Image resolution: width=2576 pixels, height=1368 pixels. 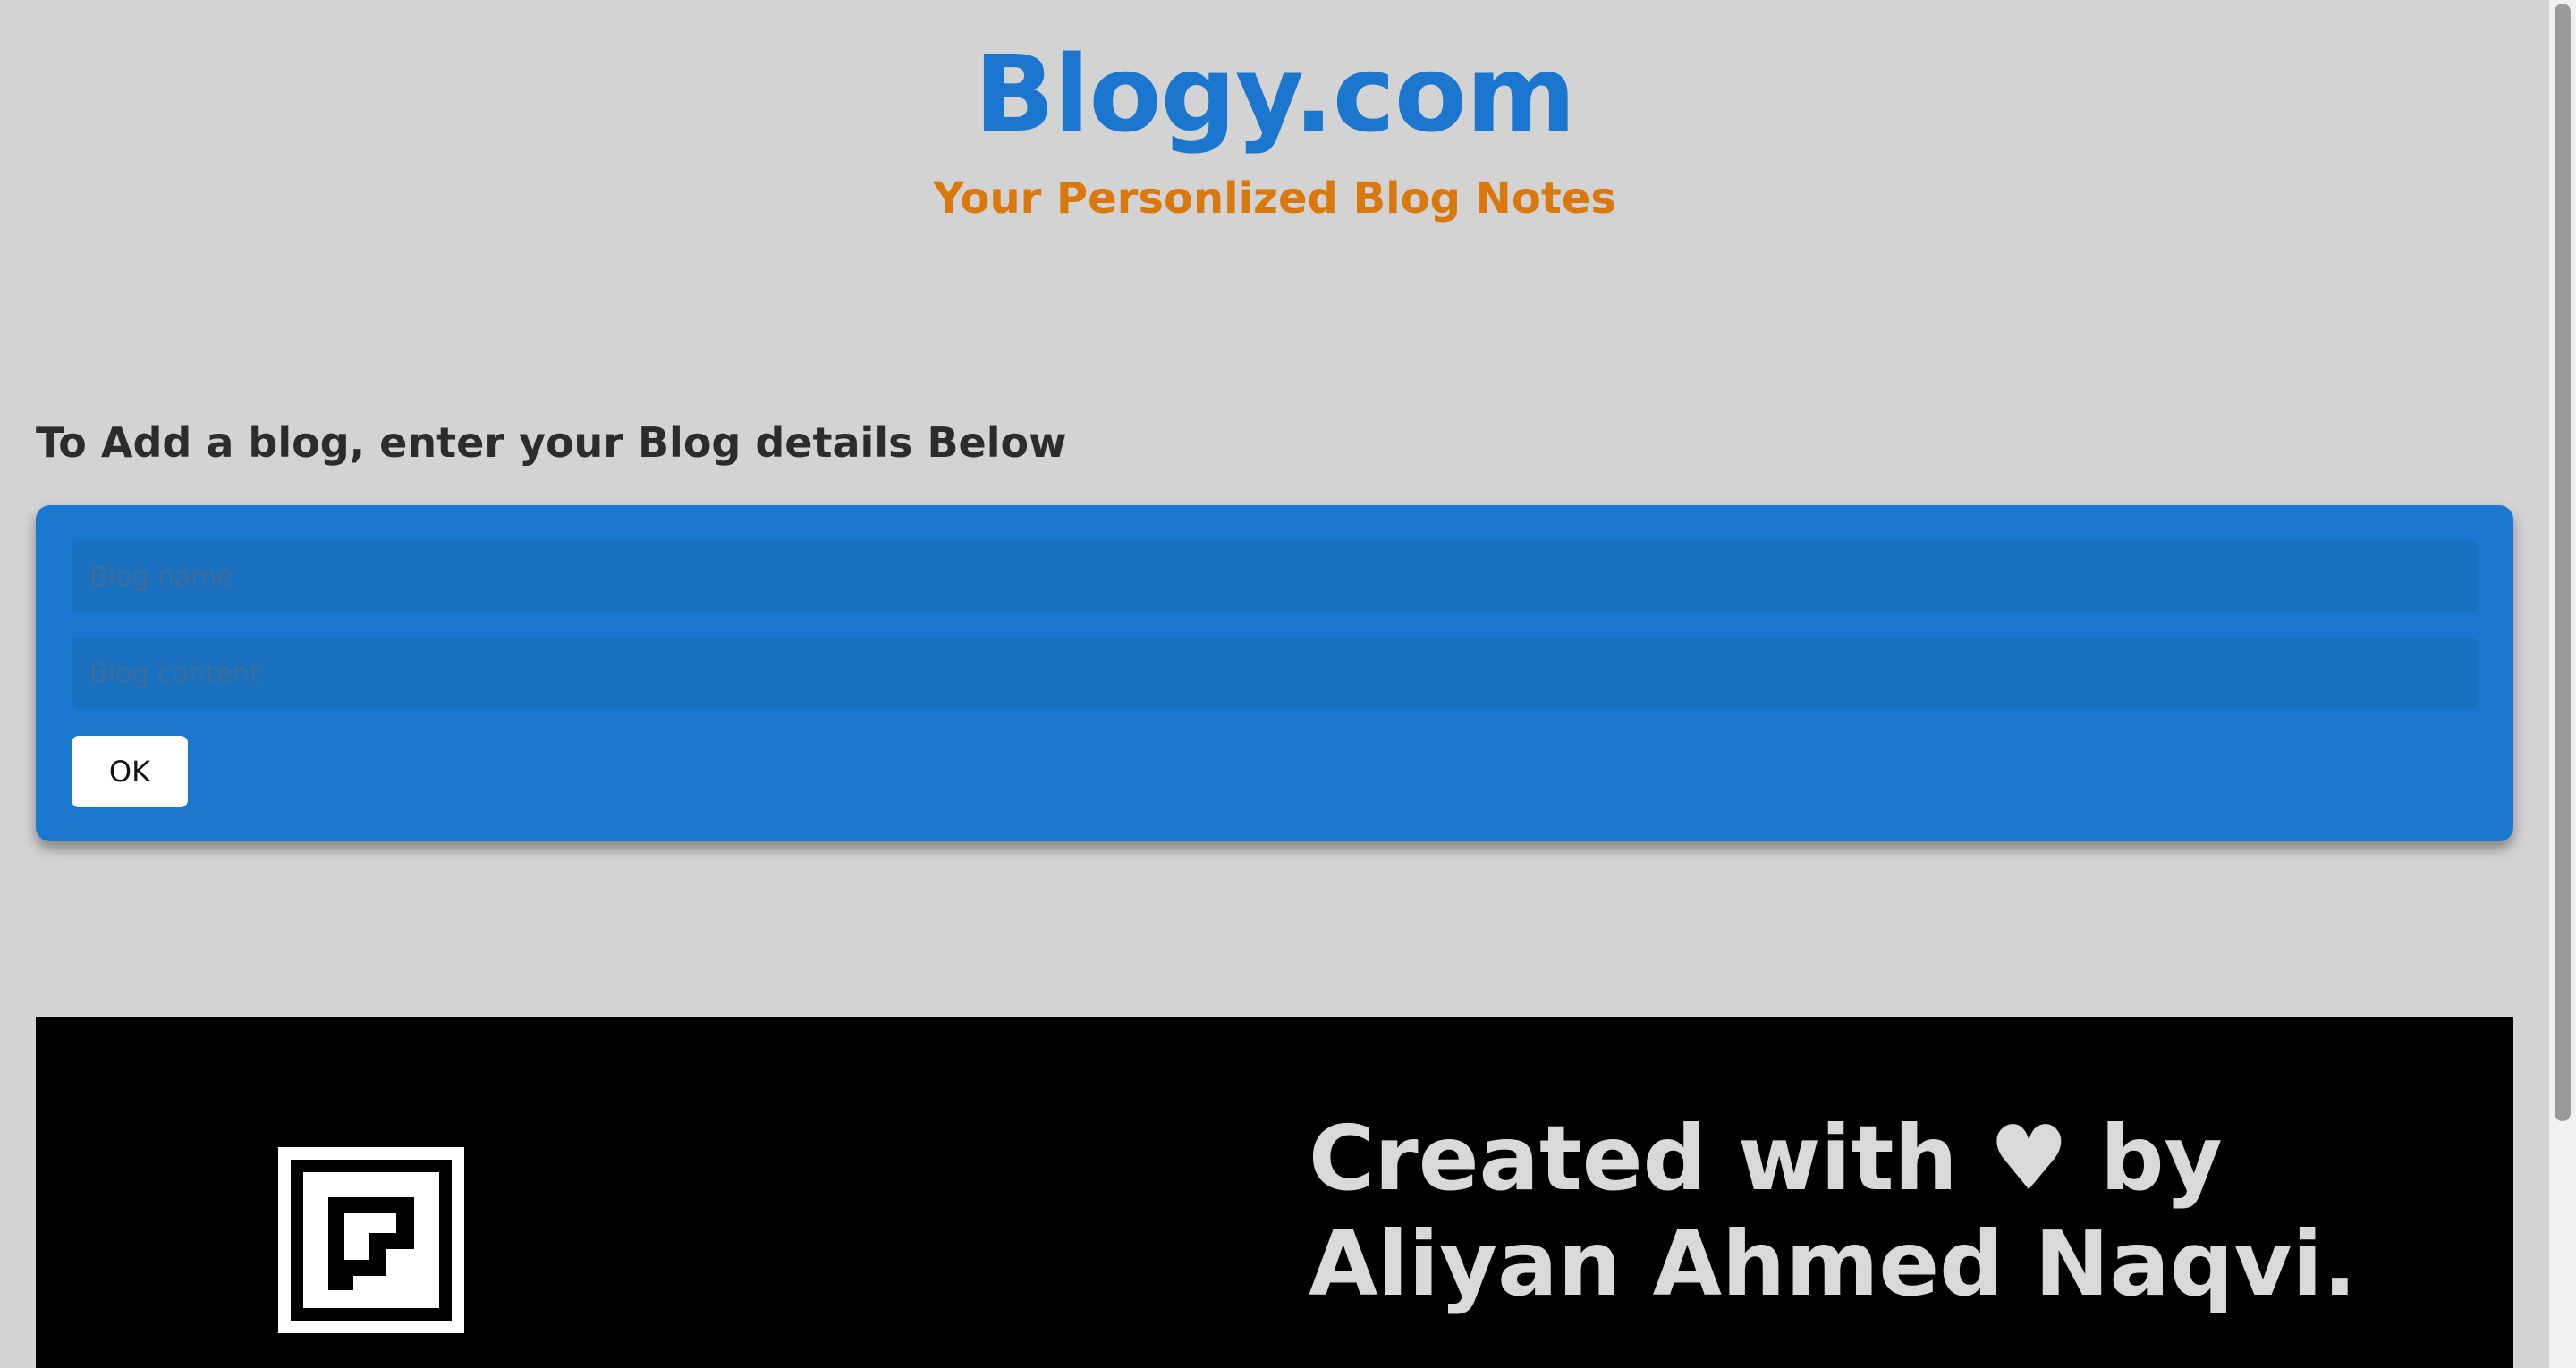 What do you see at coordinates (130, 772) in the screenshot?
I see `ok-button: OK` at bounding box center [130, 772].